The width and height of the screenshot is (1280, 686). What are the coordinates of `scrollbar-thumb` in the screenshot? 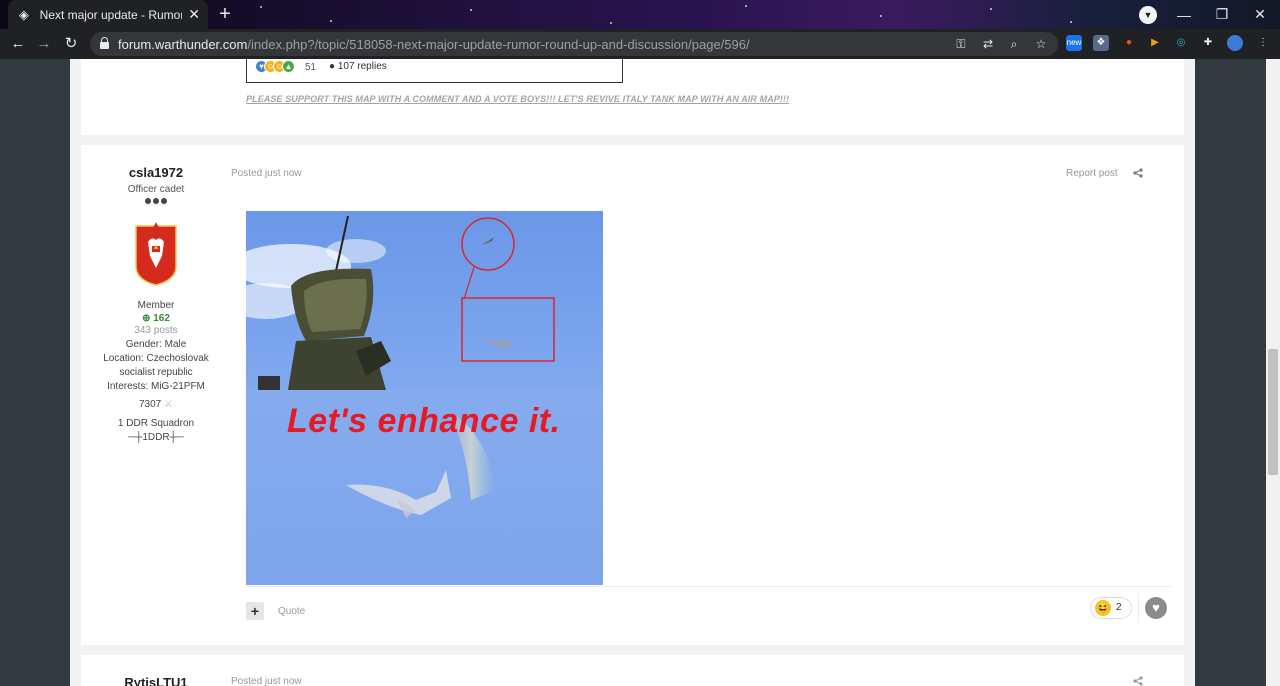 It's located at (1273, 412).